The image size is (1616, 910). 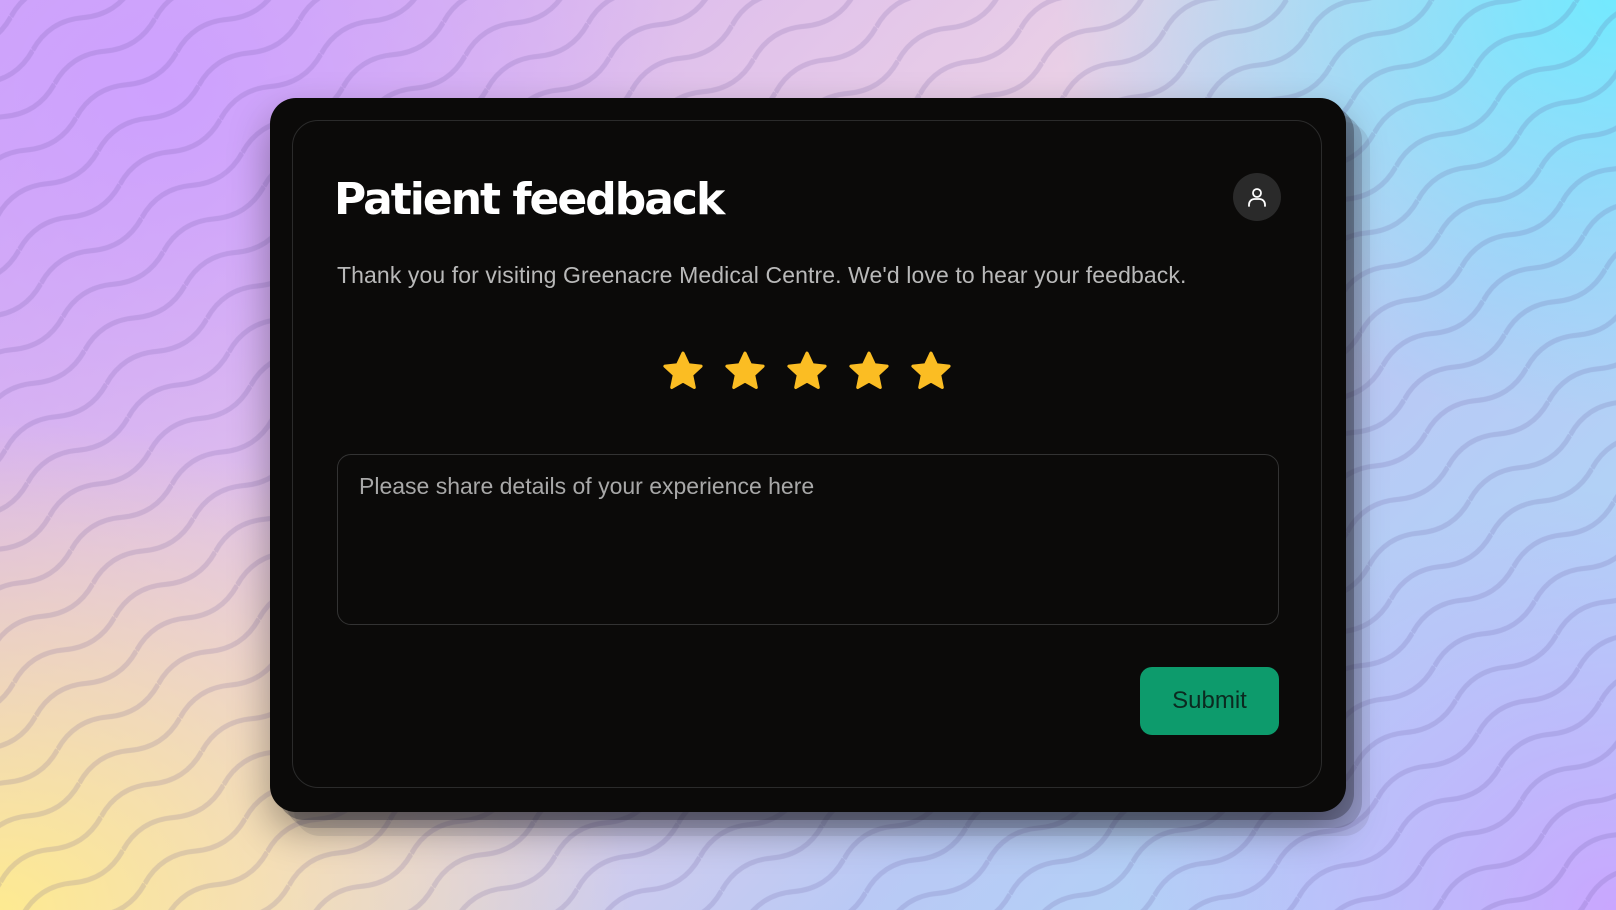 I want to click on star-4-icon, so click(x=869, y=372).